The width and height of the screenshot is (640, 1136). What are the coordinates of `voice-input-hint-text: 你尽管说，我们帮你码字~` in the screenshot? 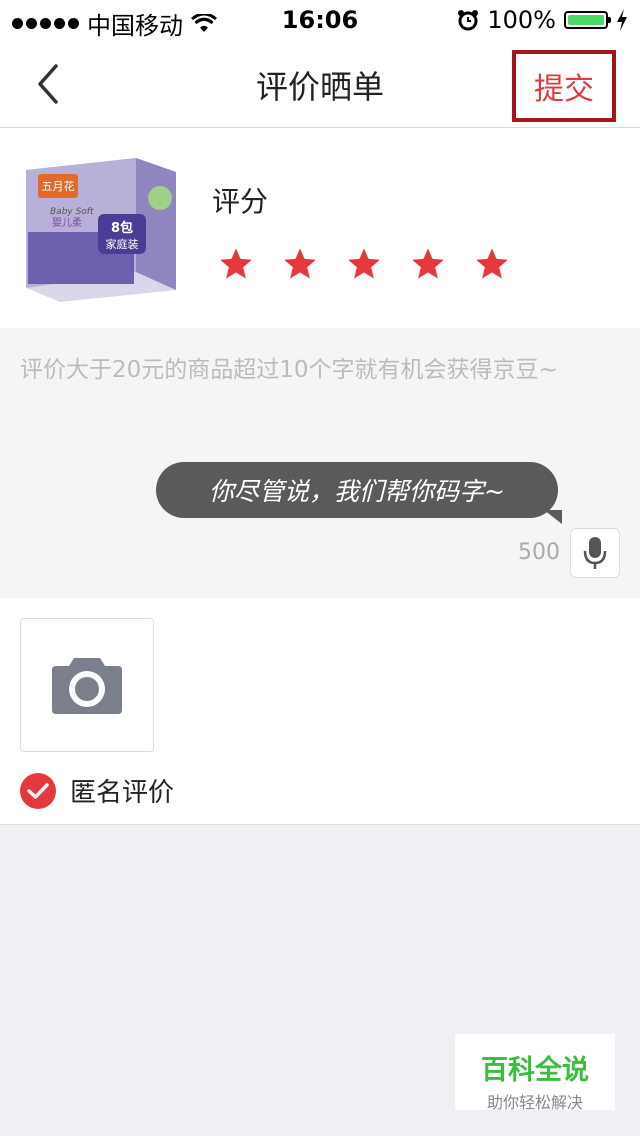 It's located at (357, 491).